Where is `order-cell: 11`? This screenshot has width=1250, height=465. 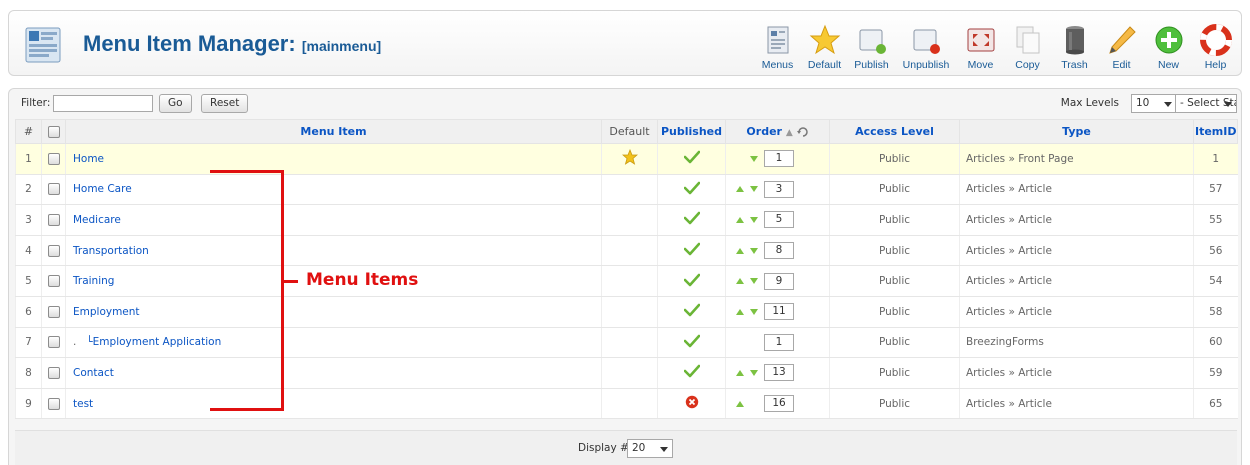
order-cell: 11 is located at coordinates (777, 312).